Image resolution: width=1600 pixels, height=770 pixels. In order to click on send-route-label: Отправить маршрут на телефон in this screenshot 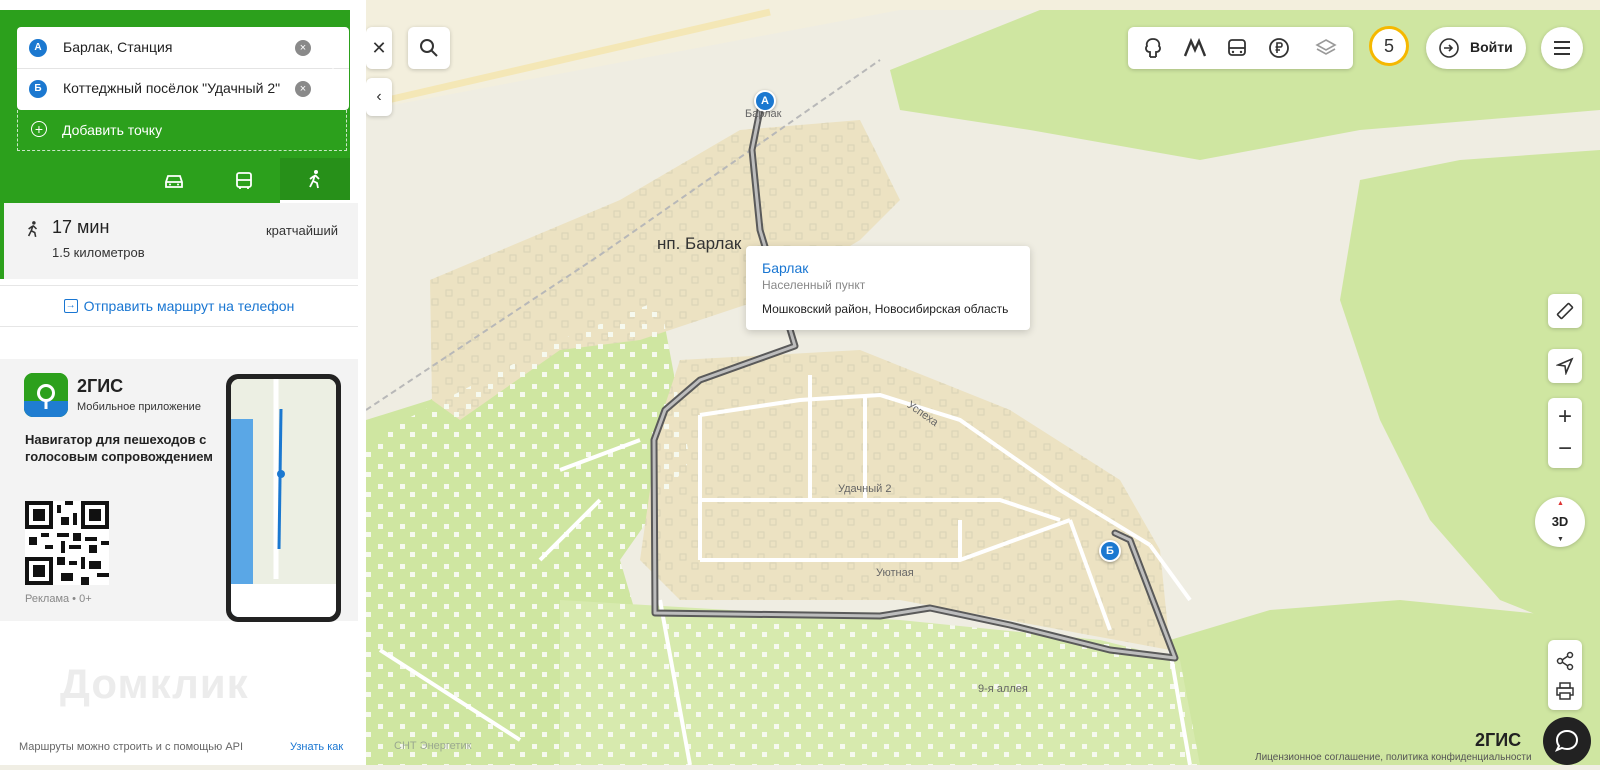, I will do `click(189, 306)`.